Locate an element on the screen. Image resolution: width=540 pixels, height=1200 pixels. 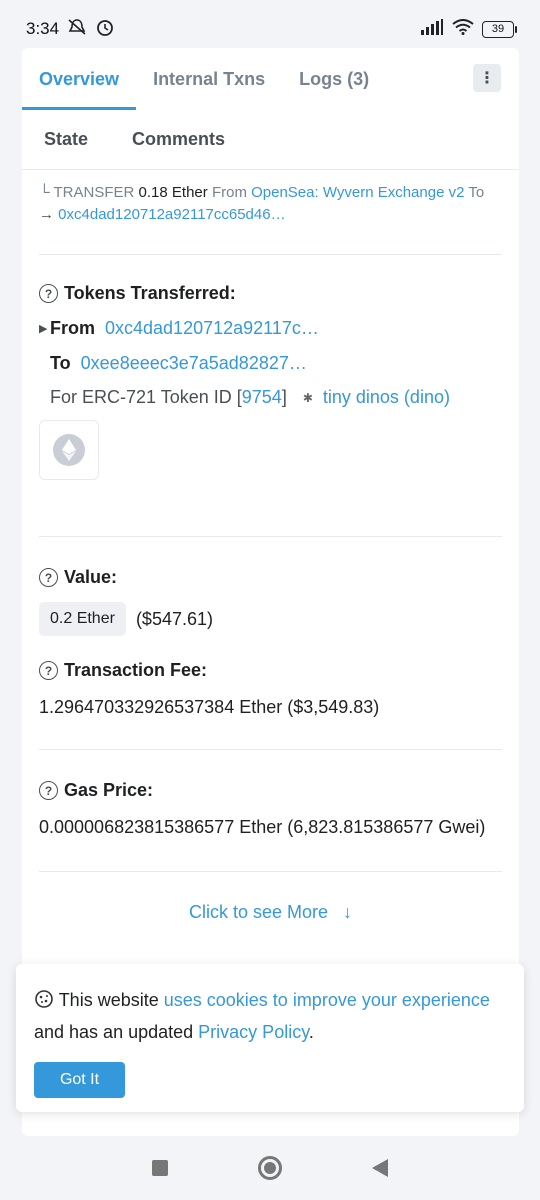
back-icon is located at coordinates (380, 1168).